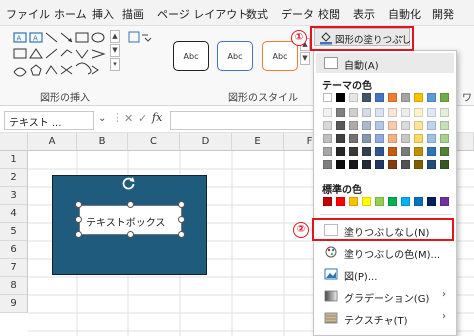 This screenshot has height=336, width=474. I want to click on shapes-more-icon: ▾, so click(115, 64).